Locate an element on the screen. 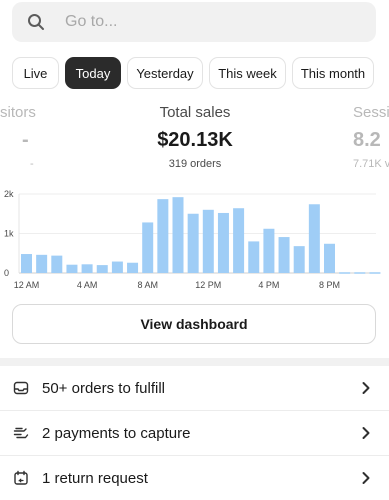  metric-total-sales-label: Total sales is located at coordinates (195, 112).